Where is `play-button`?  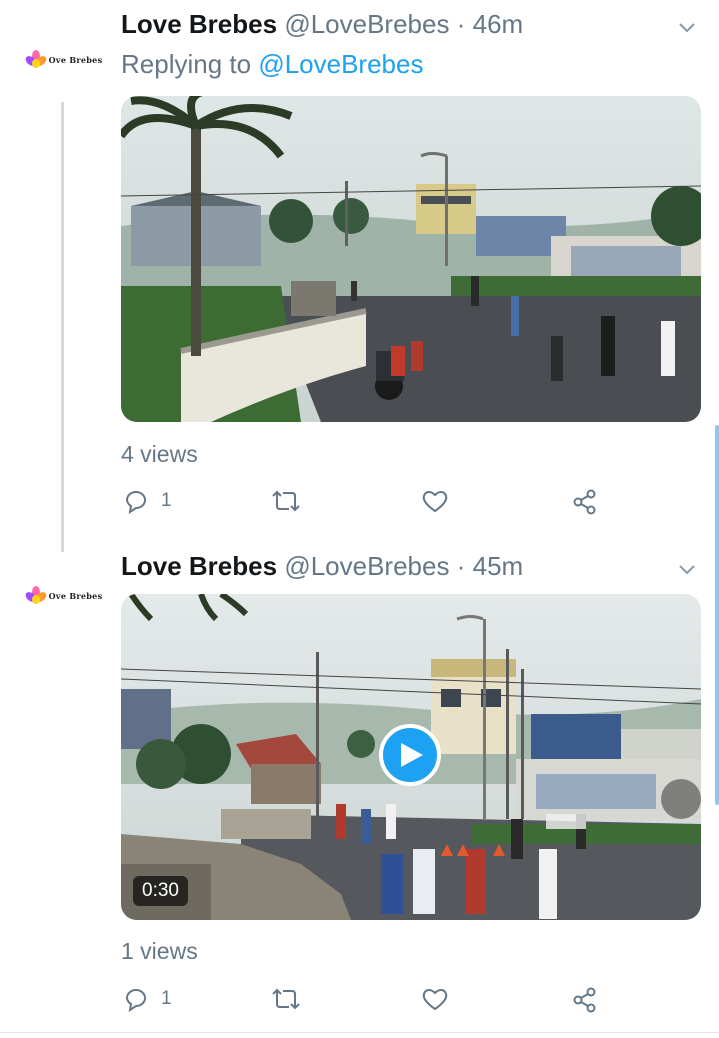 play-button is located at coordinates (410, 755).